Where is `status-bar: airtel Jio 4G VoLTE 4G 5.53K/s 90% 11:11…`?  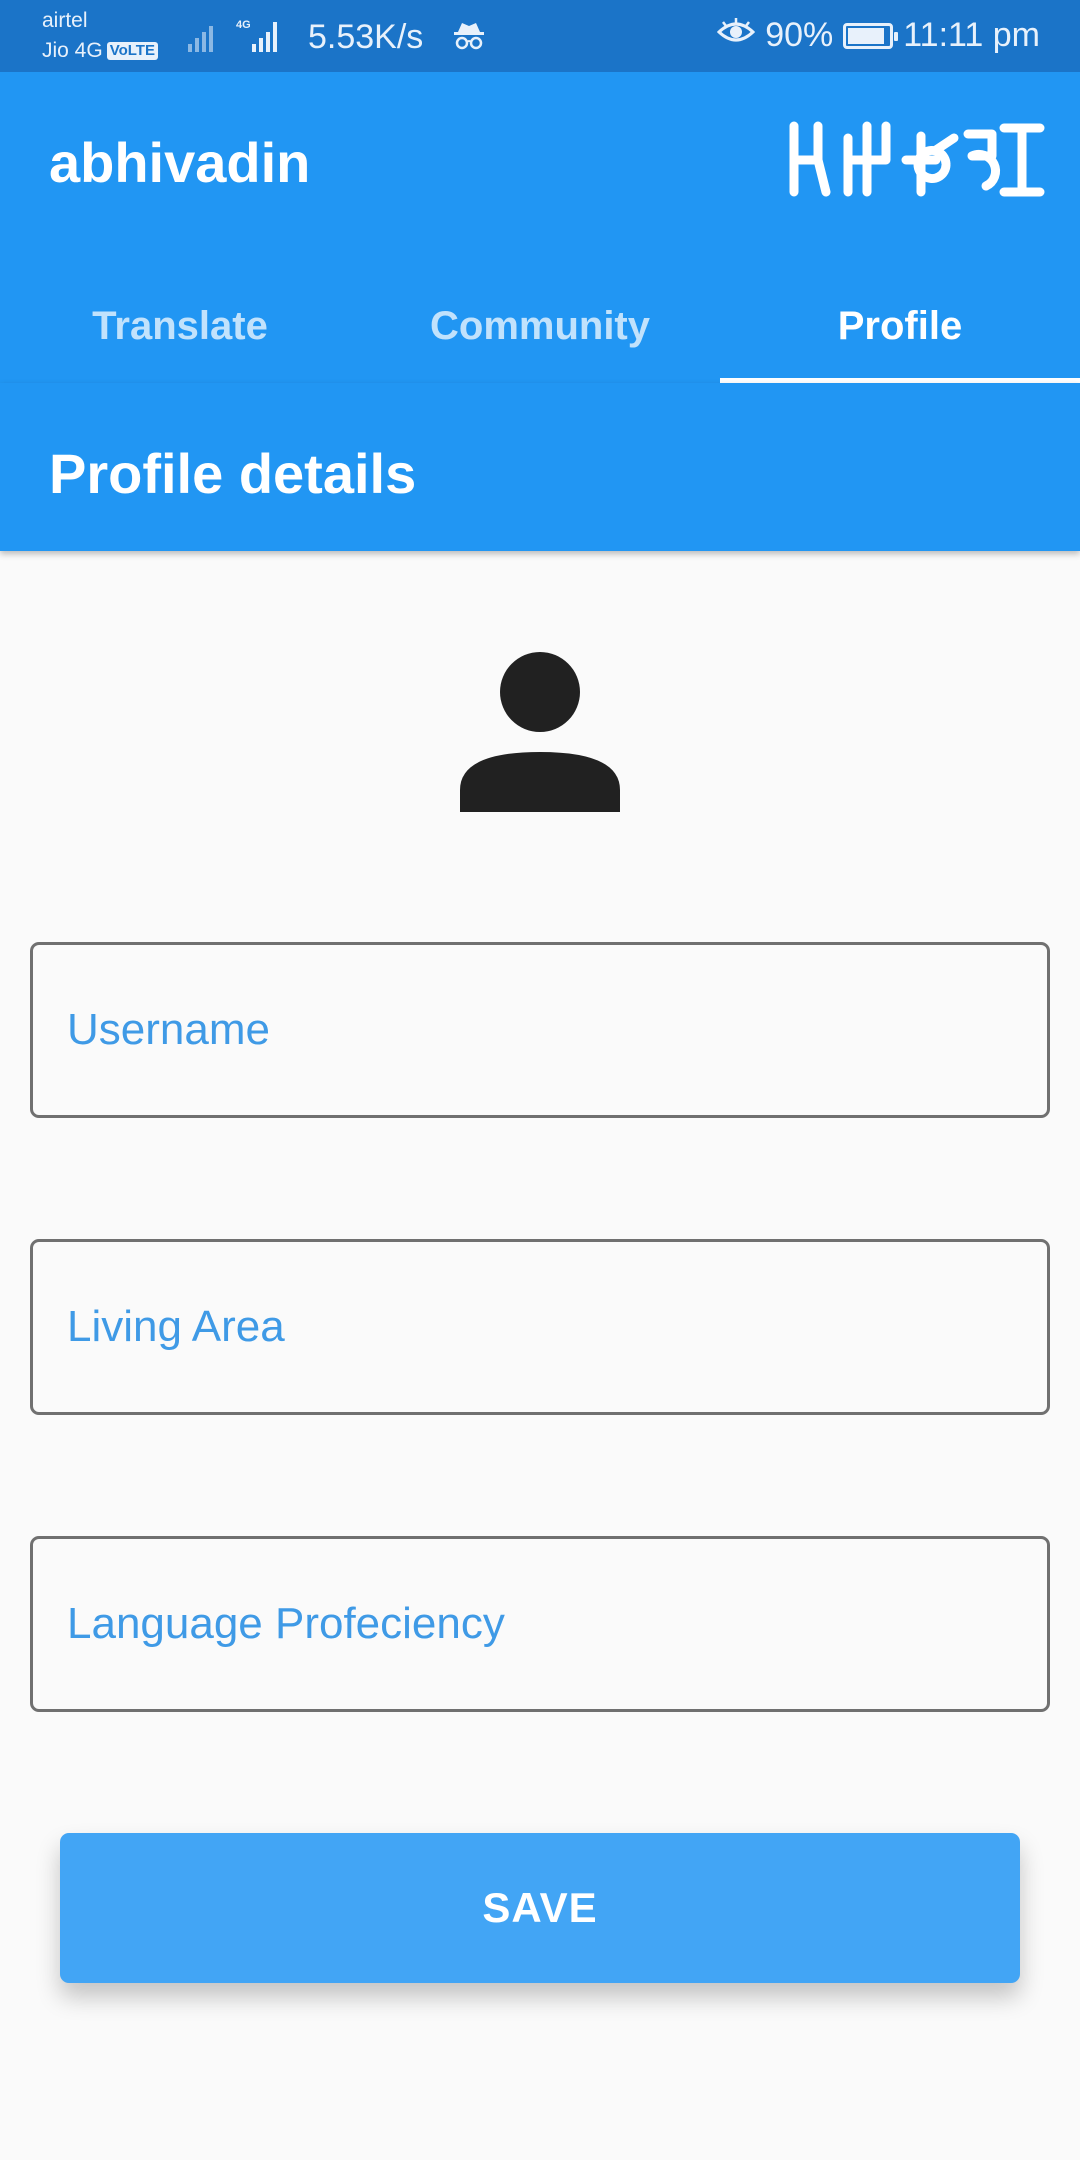
status-bar: airtel Jio 4G VoLTE 4G 5.53K/s 90% 11:11… is located at coordinates (540, 36).